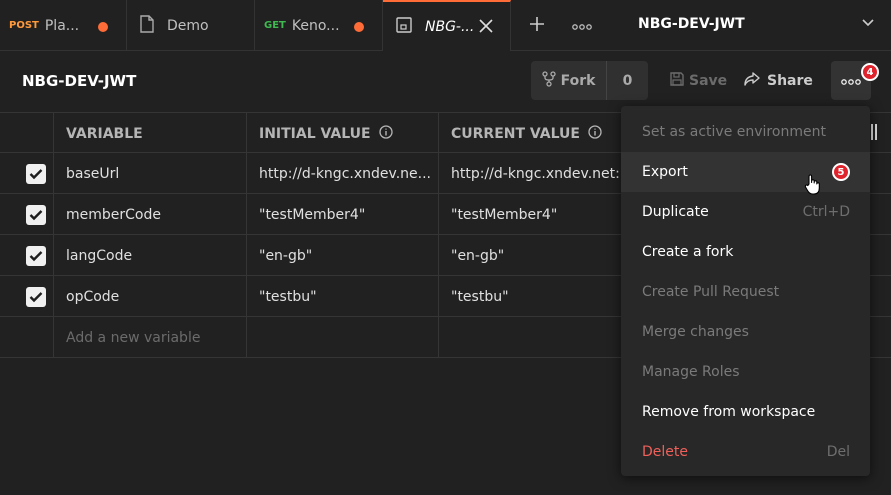  I want to click on menu-item-create-fork: Create a fork, so click(745, 252).